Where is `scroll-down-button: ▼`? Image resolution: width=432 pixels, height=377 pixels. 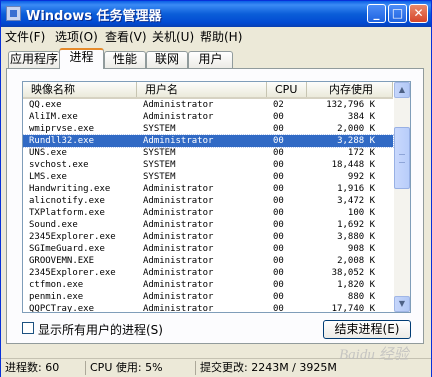 scroll-down-button: ▼ is located at coordinates (402, 304).